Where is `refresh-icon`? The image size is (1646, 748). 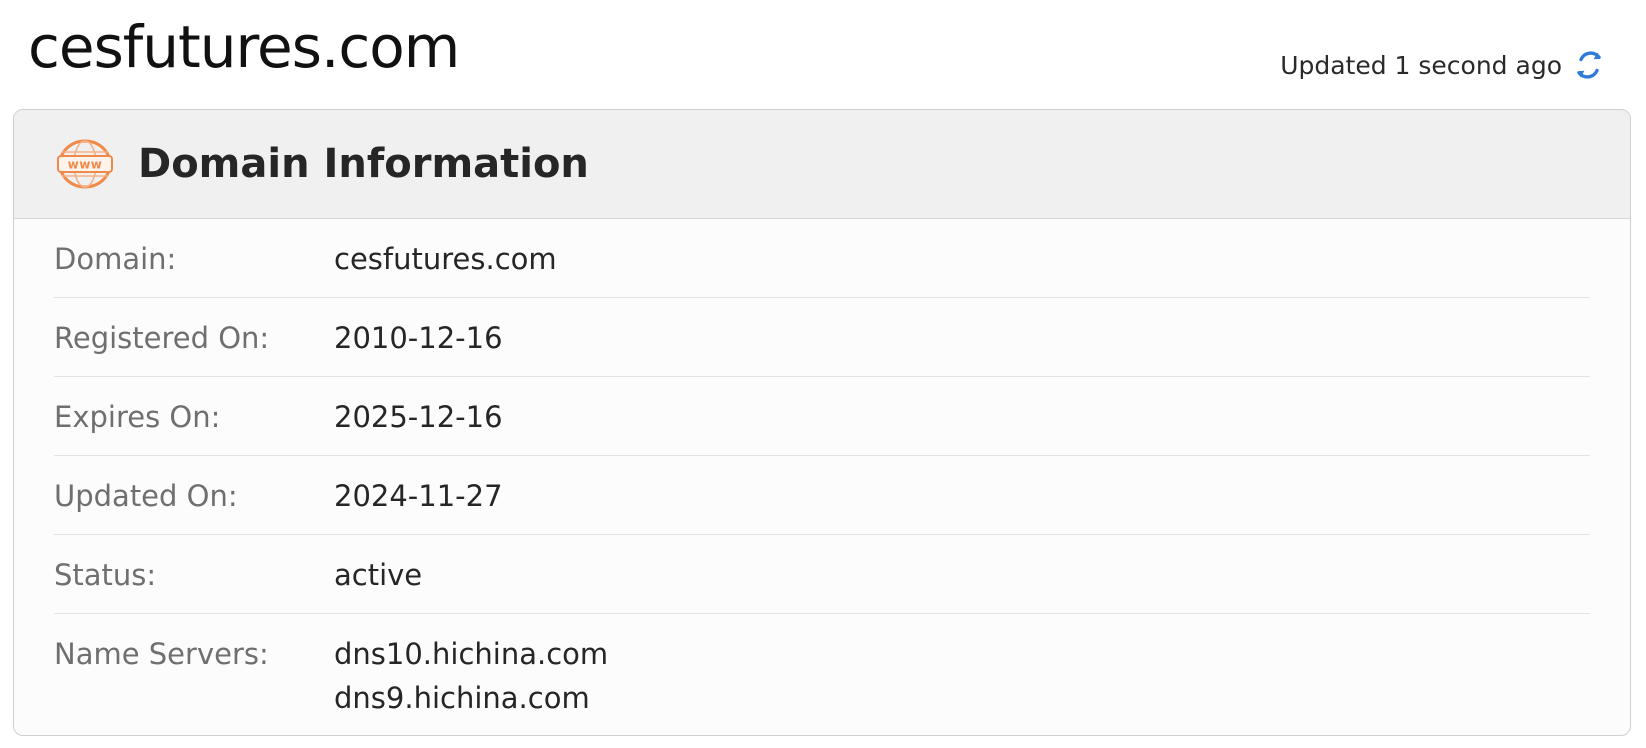 refresh-icon is located at coordinates (1589, 65).